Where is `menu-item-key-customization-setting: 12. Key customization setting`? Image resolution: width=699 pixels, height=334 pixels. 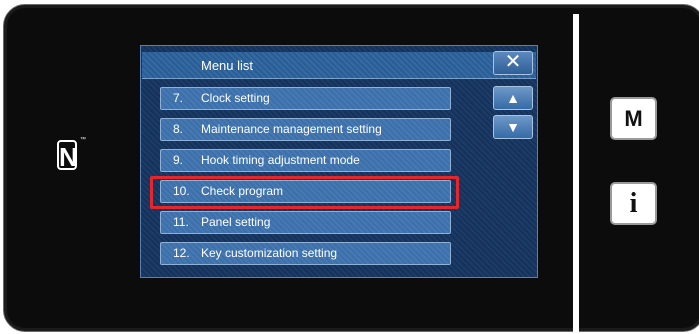
menu-item-key-customization-setting: 12. Key customization setting is located at coordinates (305, 253).